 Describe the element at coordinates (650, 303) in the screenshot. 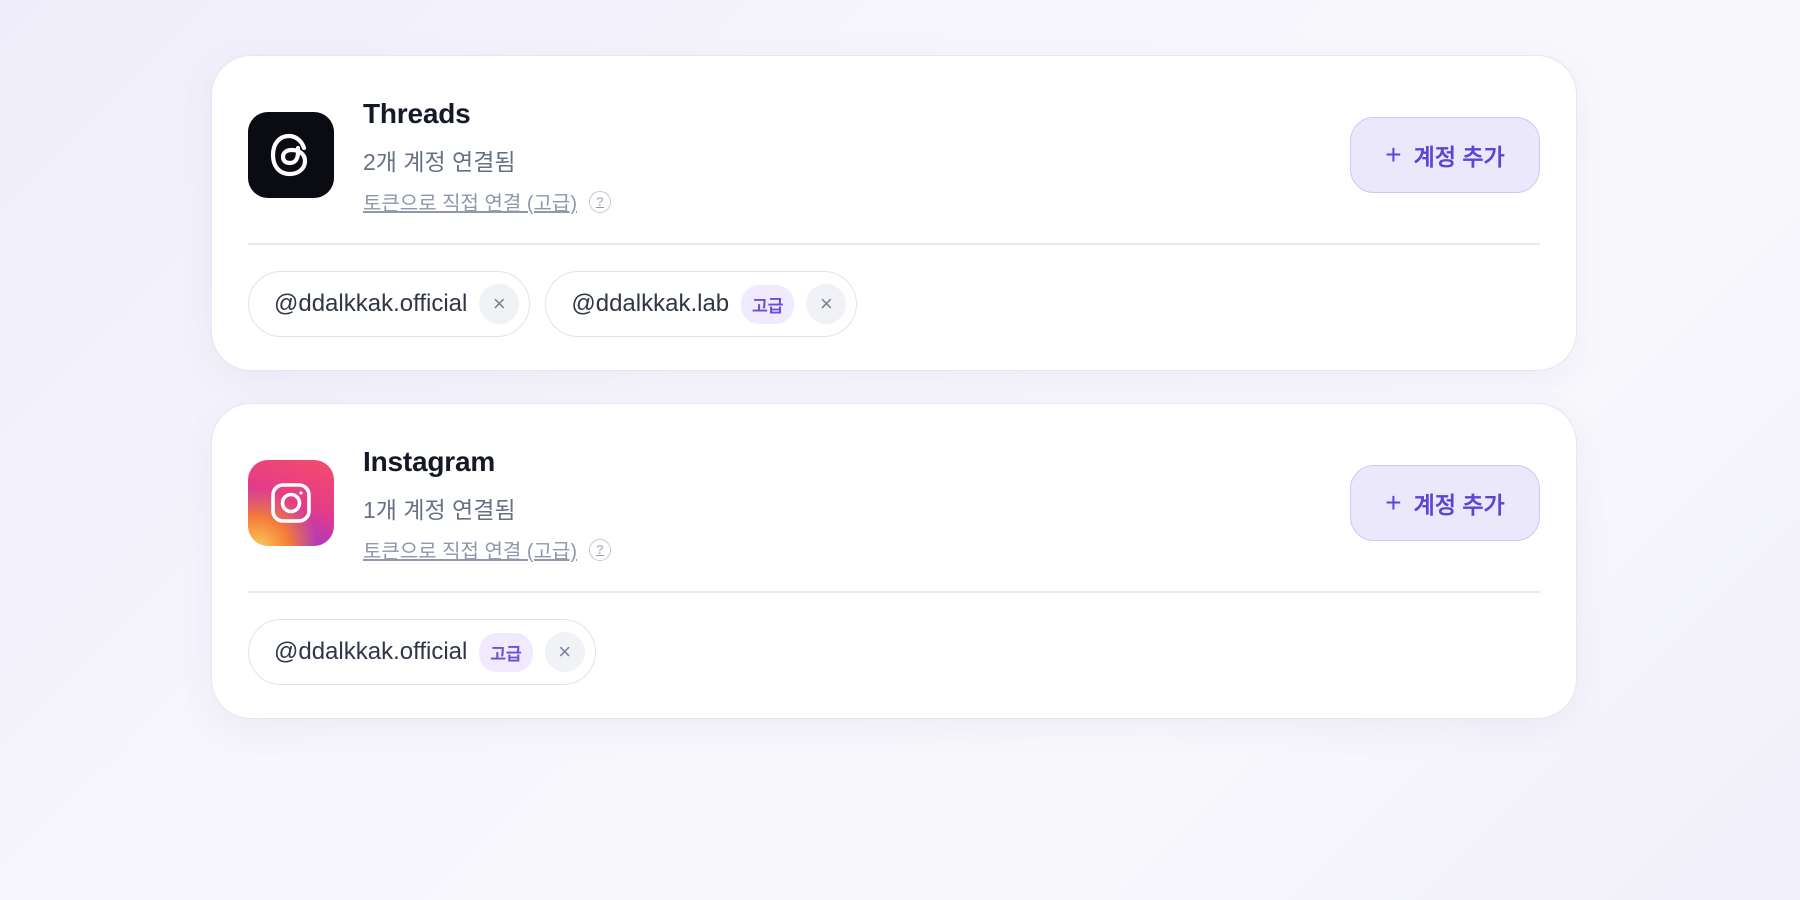

I see `account-handle: @ddalkkak.lab` at that location.